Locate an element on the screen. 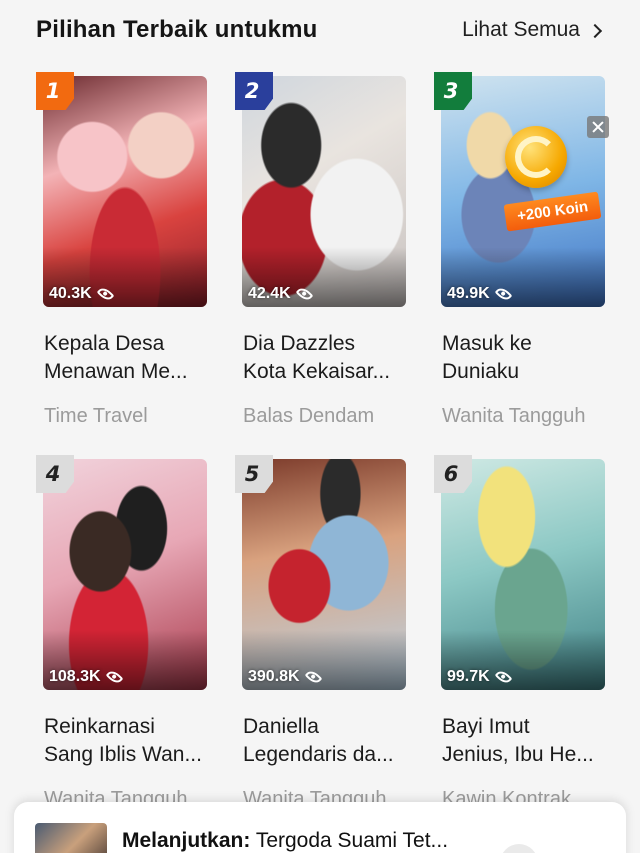 This screenshot has width=640, height=853. chevron-right-icon is located at coordinates (595, 30).